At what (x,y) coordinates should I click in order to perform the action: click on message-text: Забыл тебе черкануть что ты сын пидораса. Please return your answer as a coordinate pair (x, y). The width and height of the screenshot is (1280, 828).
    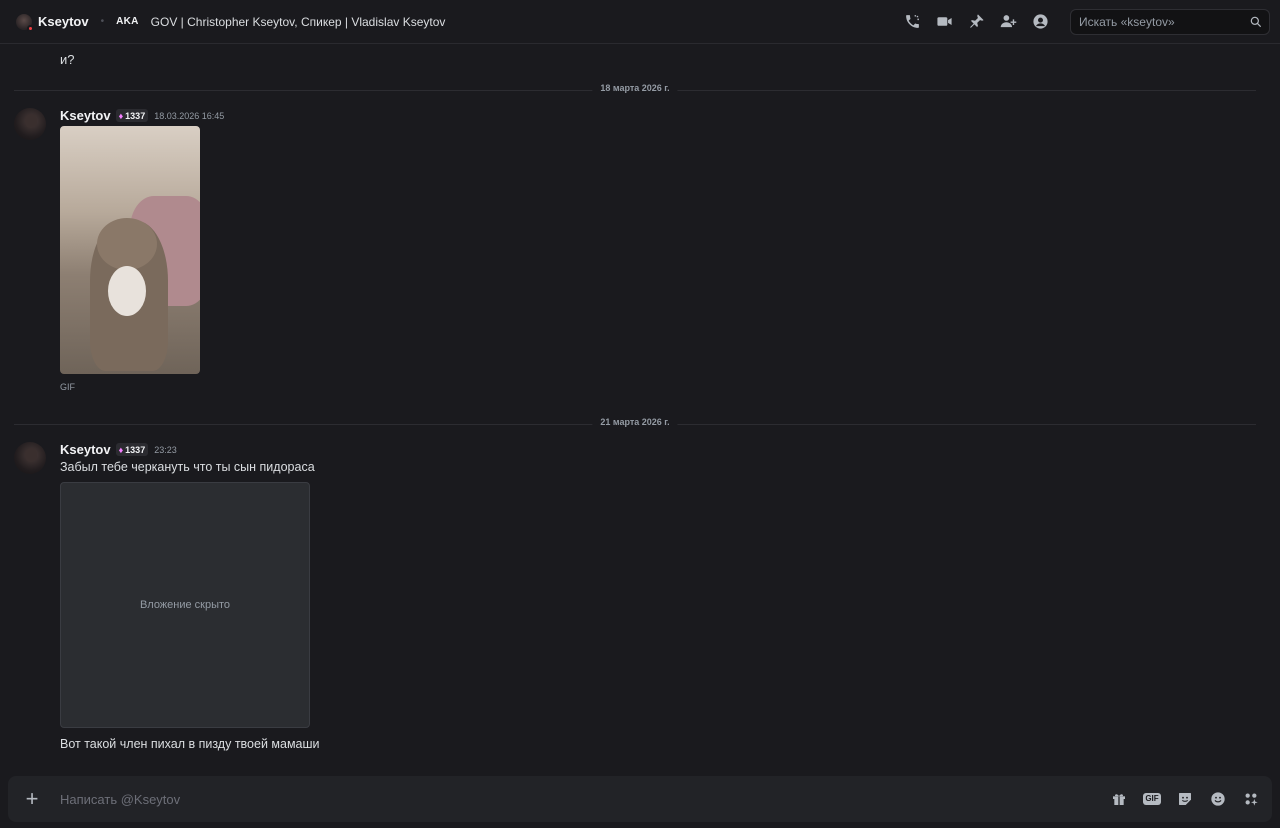
    Looking at the image, I should click on (187, 467).